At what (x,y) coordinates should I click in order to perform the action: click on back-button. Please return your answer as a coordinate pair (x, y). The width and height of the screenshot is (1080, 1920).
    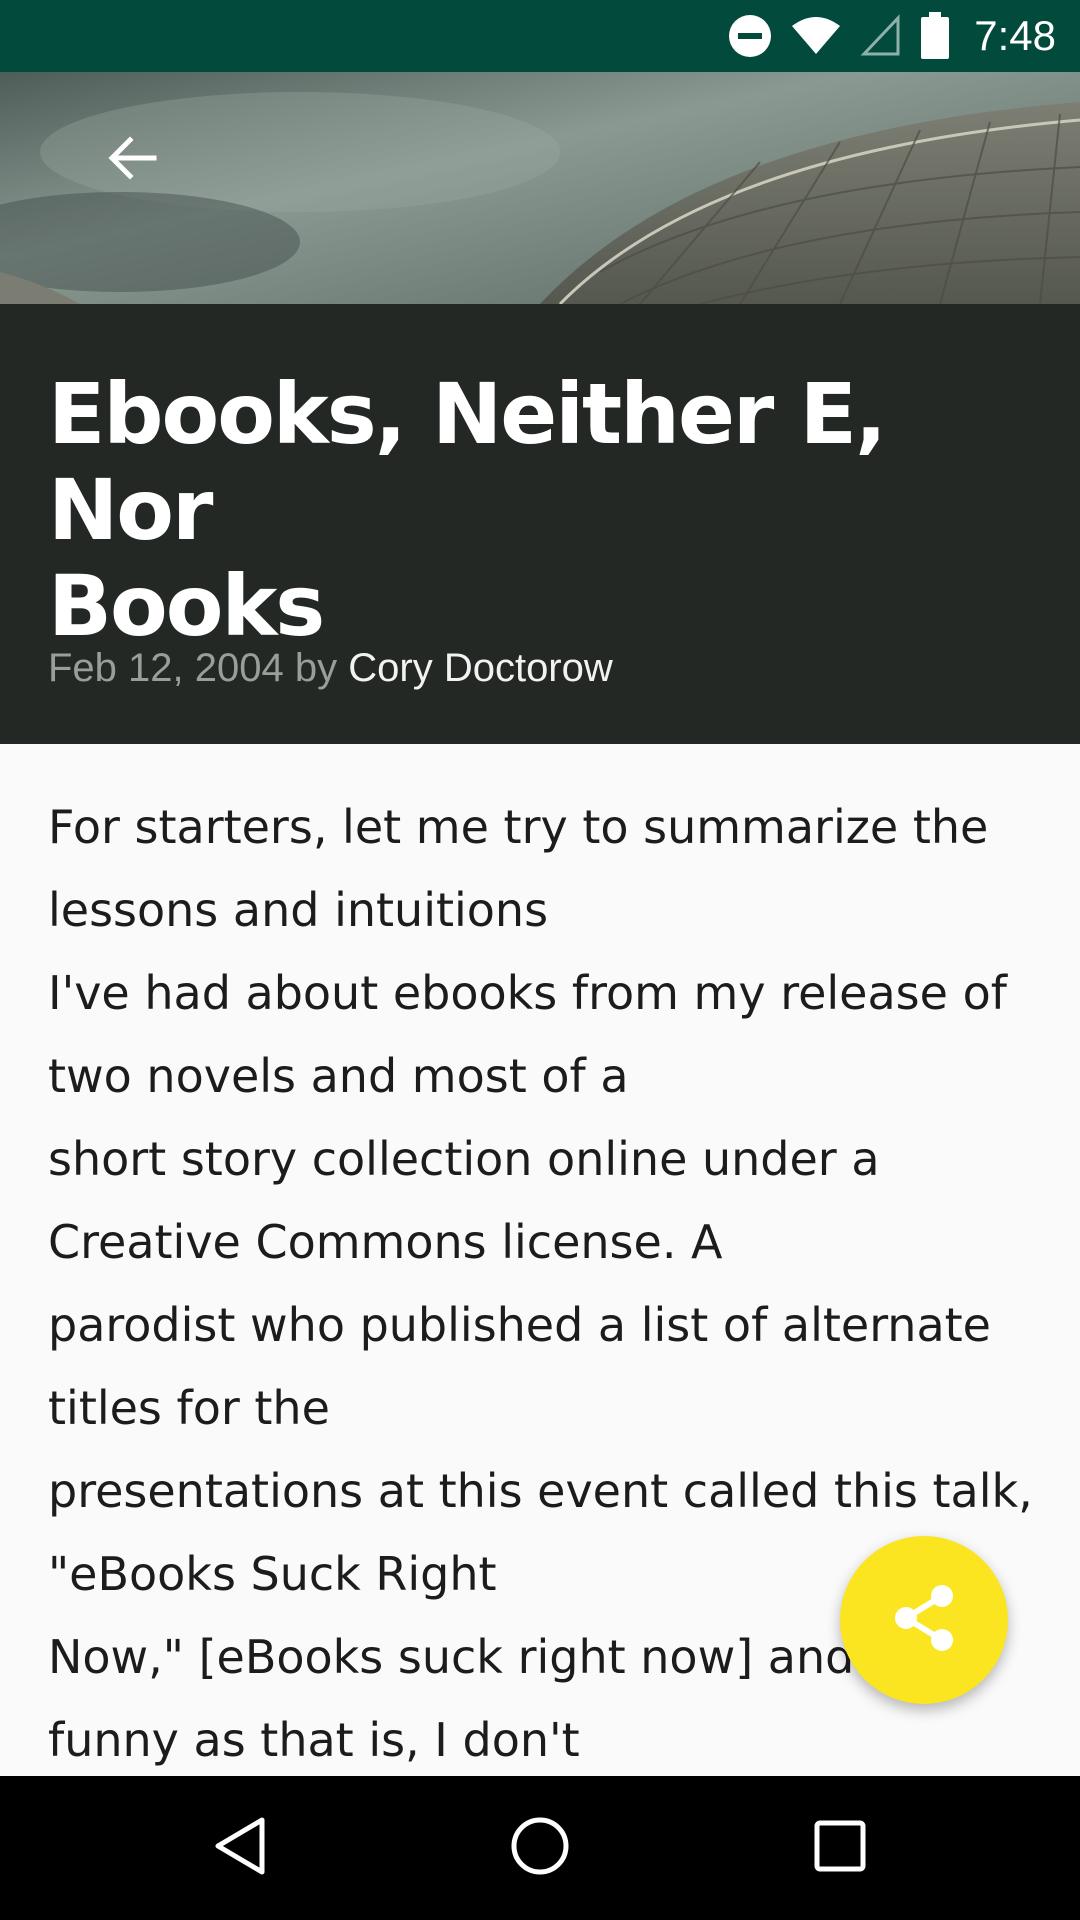
    Looking at the image, I should click on (132, 160).